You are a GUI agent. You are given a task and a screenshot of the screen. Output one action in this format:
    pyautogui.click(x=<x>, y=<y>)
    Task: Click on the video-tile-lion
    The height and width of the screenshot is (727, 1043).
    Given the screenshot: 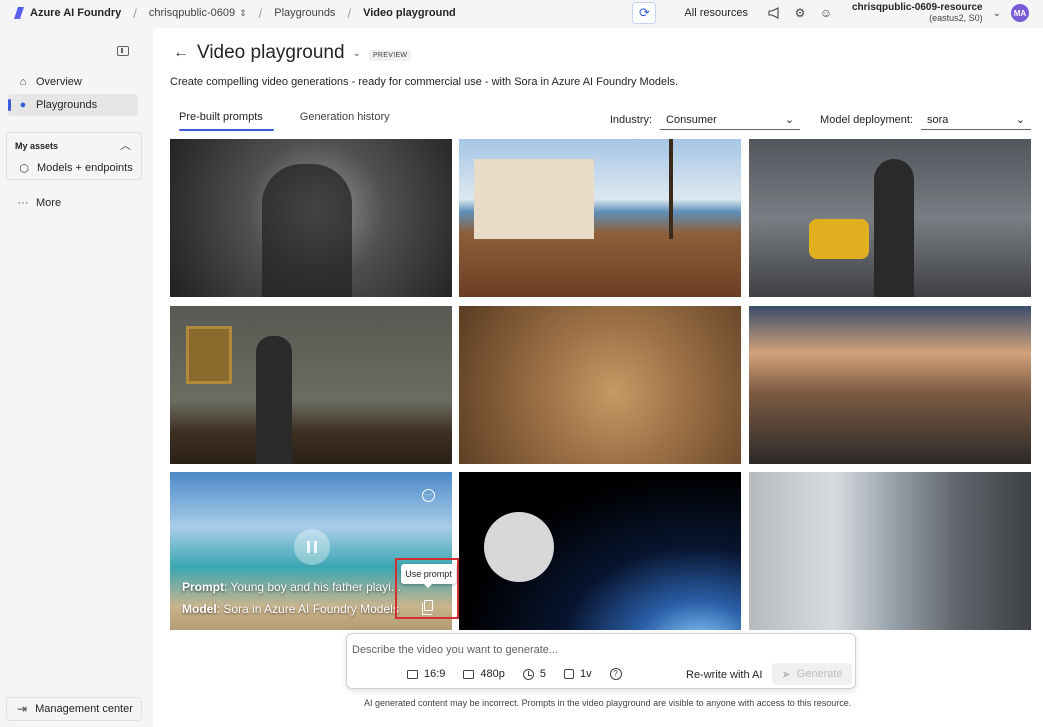 What is the action you would take?
    pyautogui.click(x=600, y=385)
    